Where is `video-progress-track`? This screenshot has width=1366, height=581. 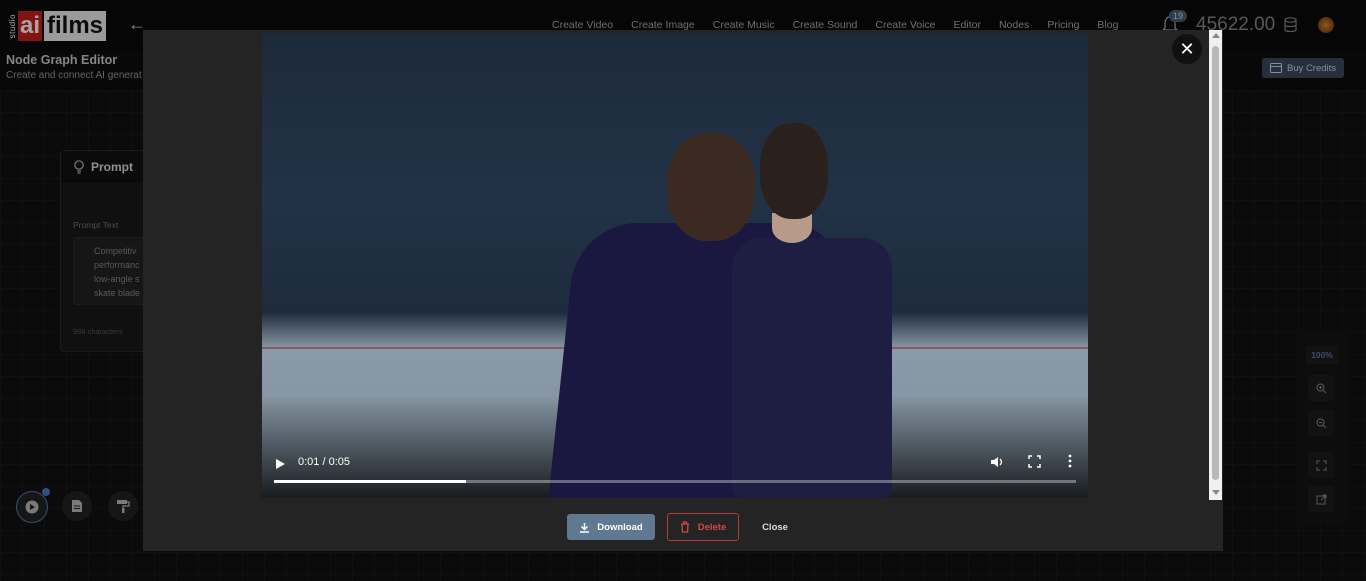 video-progress-track is located at coordinates (675, 481).